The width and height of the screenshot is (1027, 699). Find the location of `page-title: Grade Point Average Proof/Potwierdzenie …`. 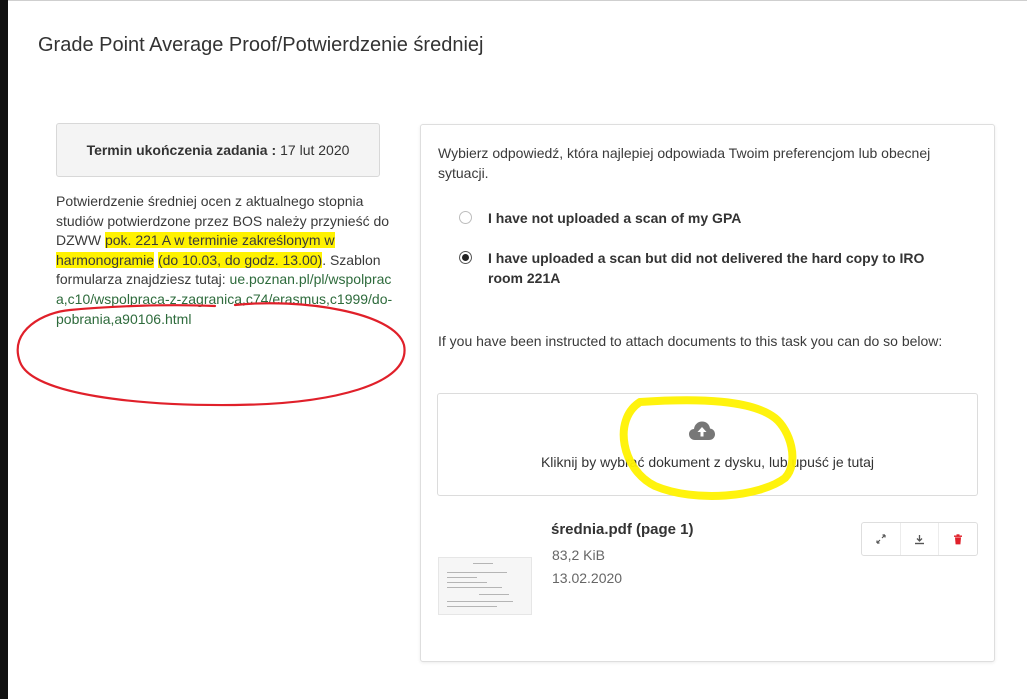

page-title: Grade Point Average Proof/Potwierdzenie … is located at coordinates (261, 45).